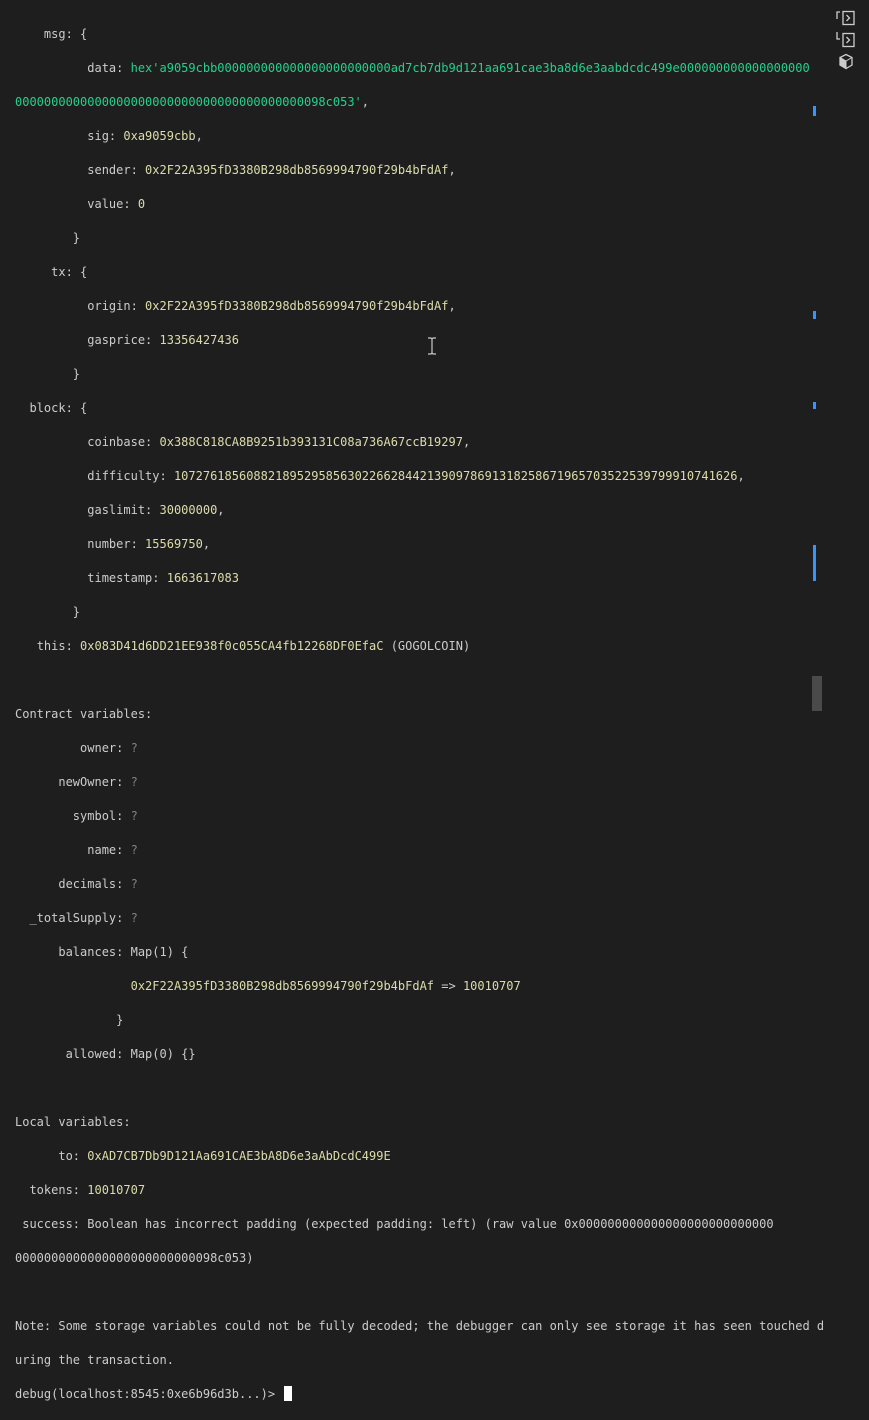 This screenshot has height=1420, width=869. Describe the element at coordinates (116, 170) in the screenshot. I see `sender-key: sender:` at that location.